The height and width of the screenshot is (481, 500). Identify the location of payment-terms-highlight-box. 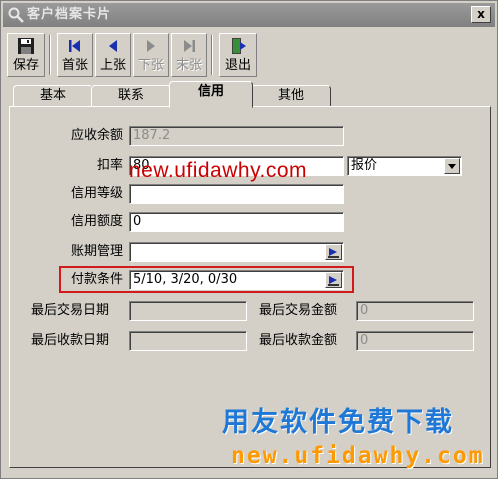
(206, 279).